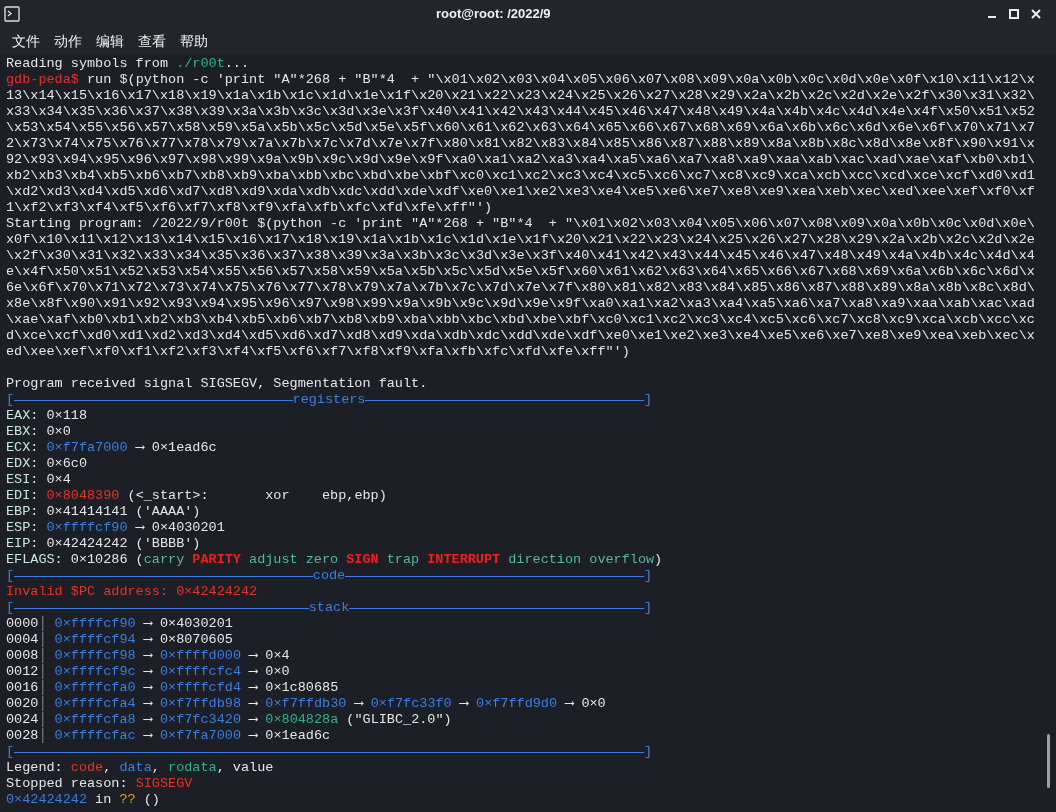 The image size is (1056, 812). What do you see at coordinates (622, 560) in the screenshot?
I see `flag-name: overflow` at bounding box center [622, 560].